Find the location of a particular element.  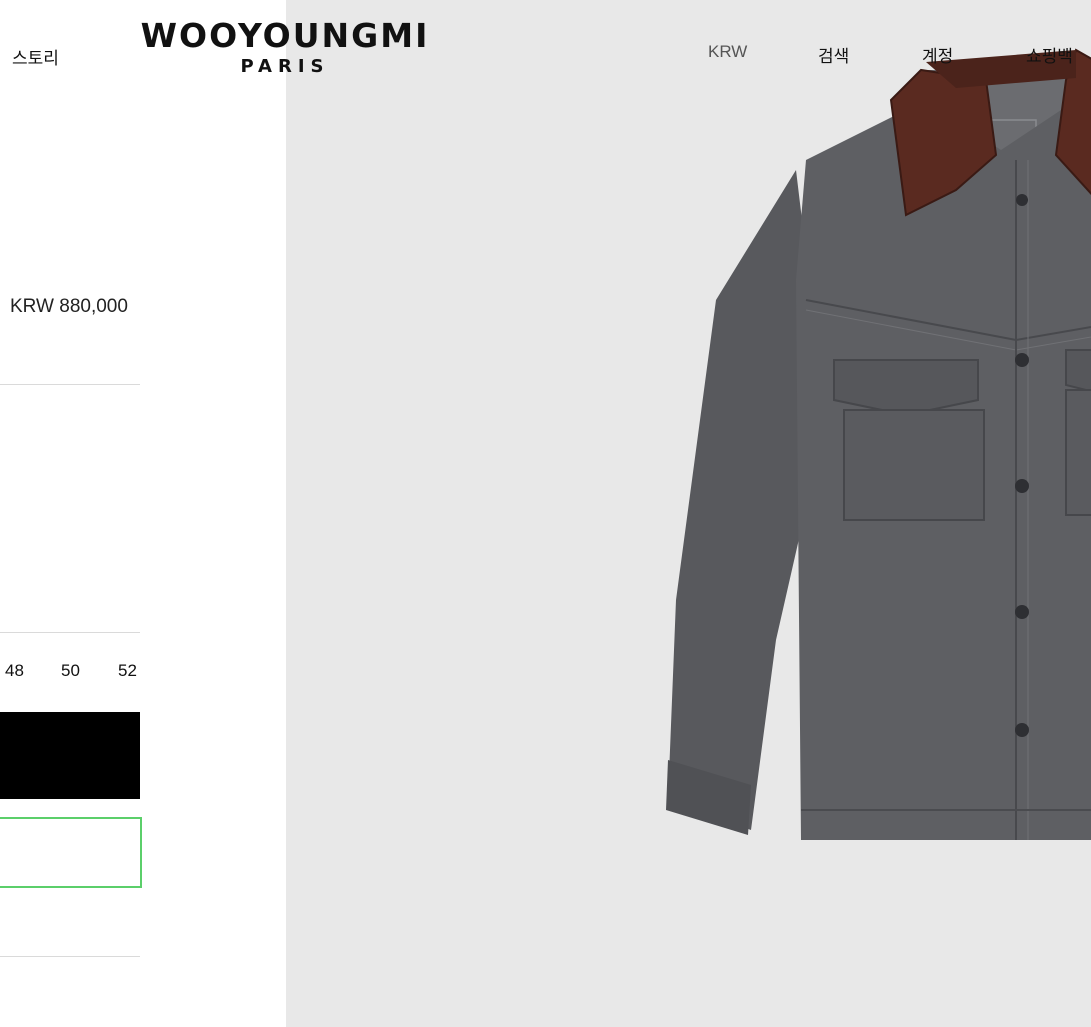

logo-subtitle: PARIS is located at coordinates (285, 66).